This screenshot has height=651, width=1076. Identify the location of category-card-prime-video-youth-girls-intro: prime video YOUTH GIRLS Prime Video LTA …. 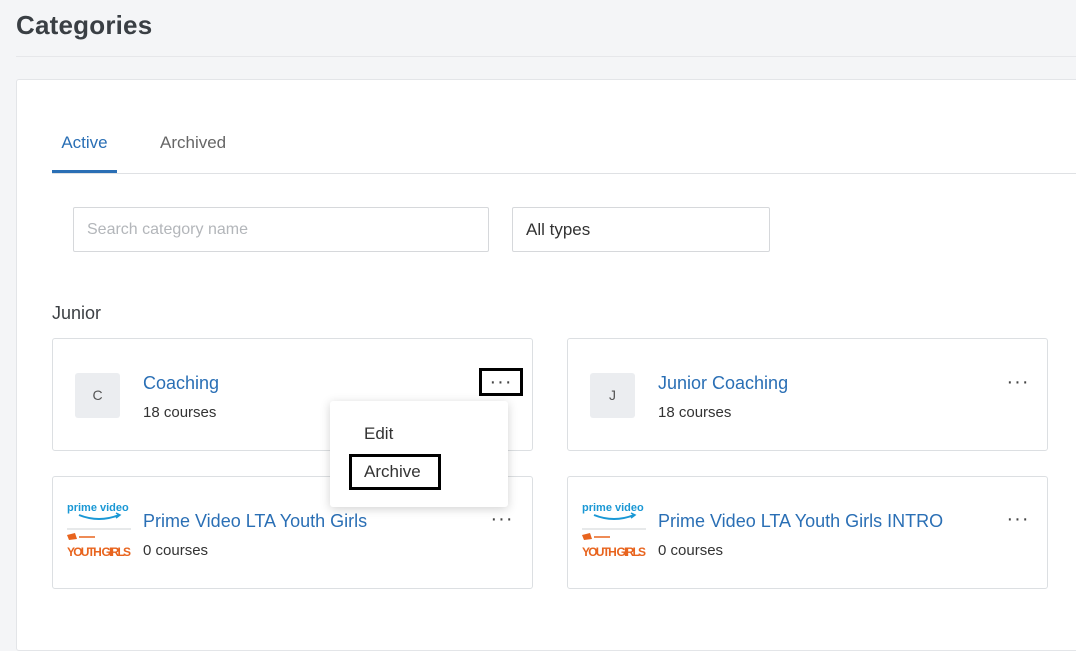
(807, 532).